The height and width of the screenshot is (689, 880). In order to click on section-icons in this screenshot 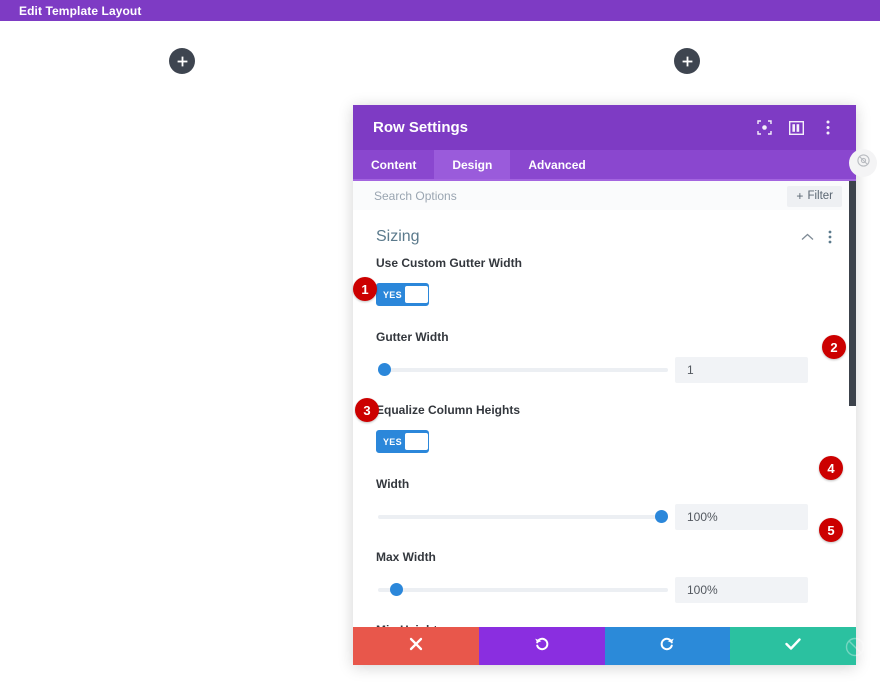, I will do `click(816, 237)`.